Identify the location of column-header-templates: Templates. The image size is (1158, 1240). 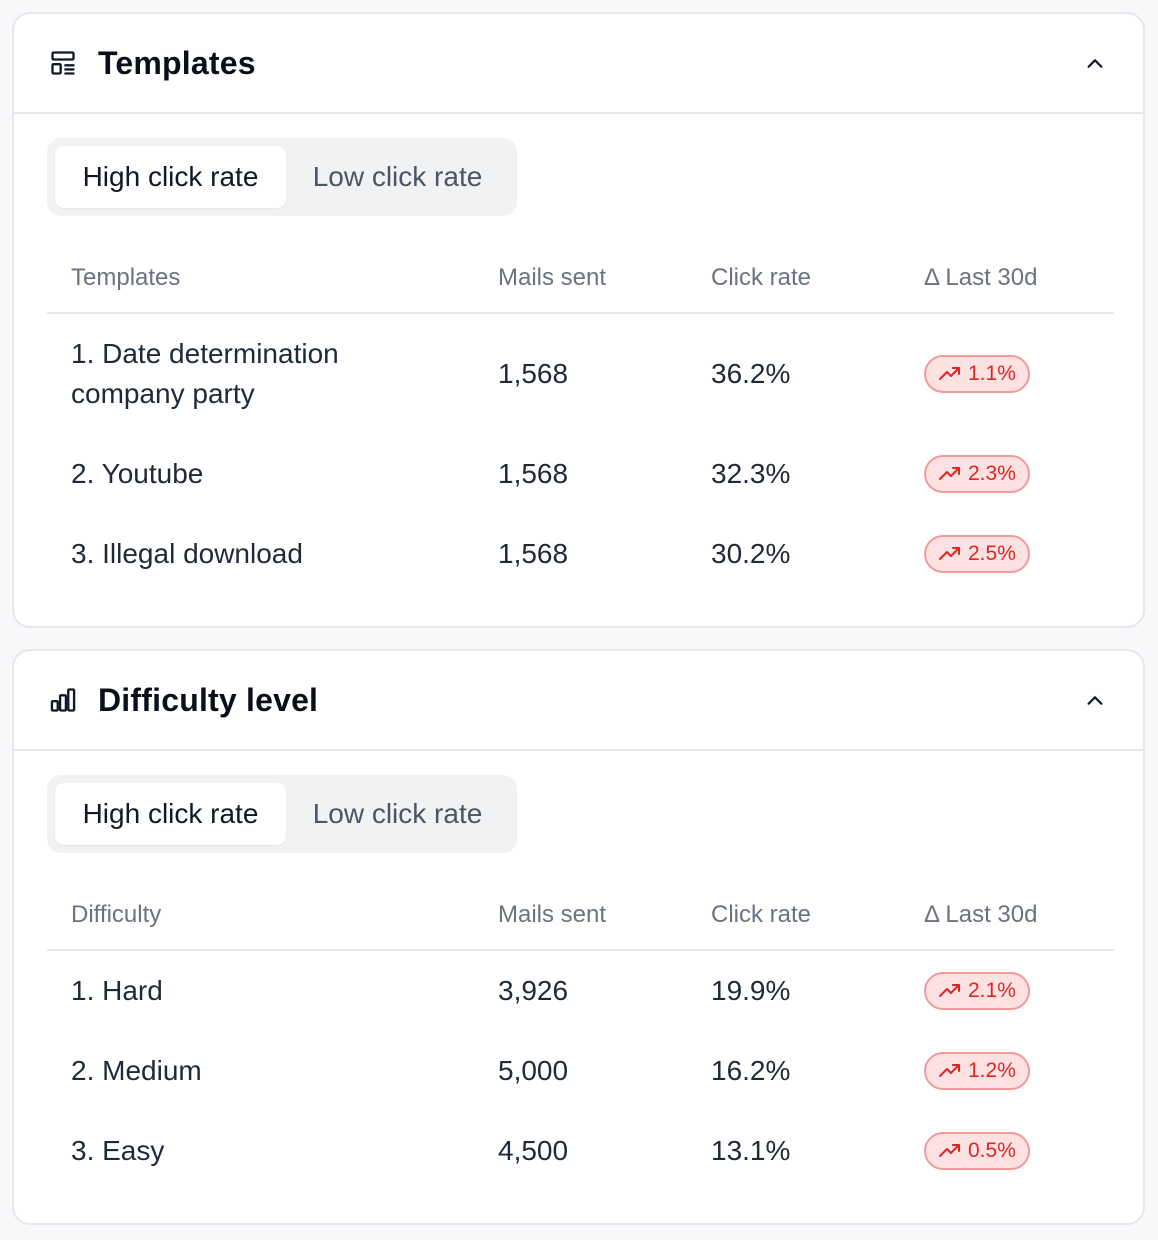
(125, 278).